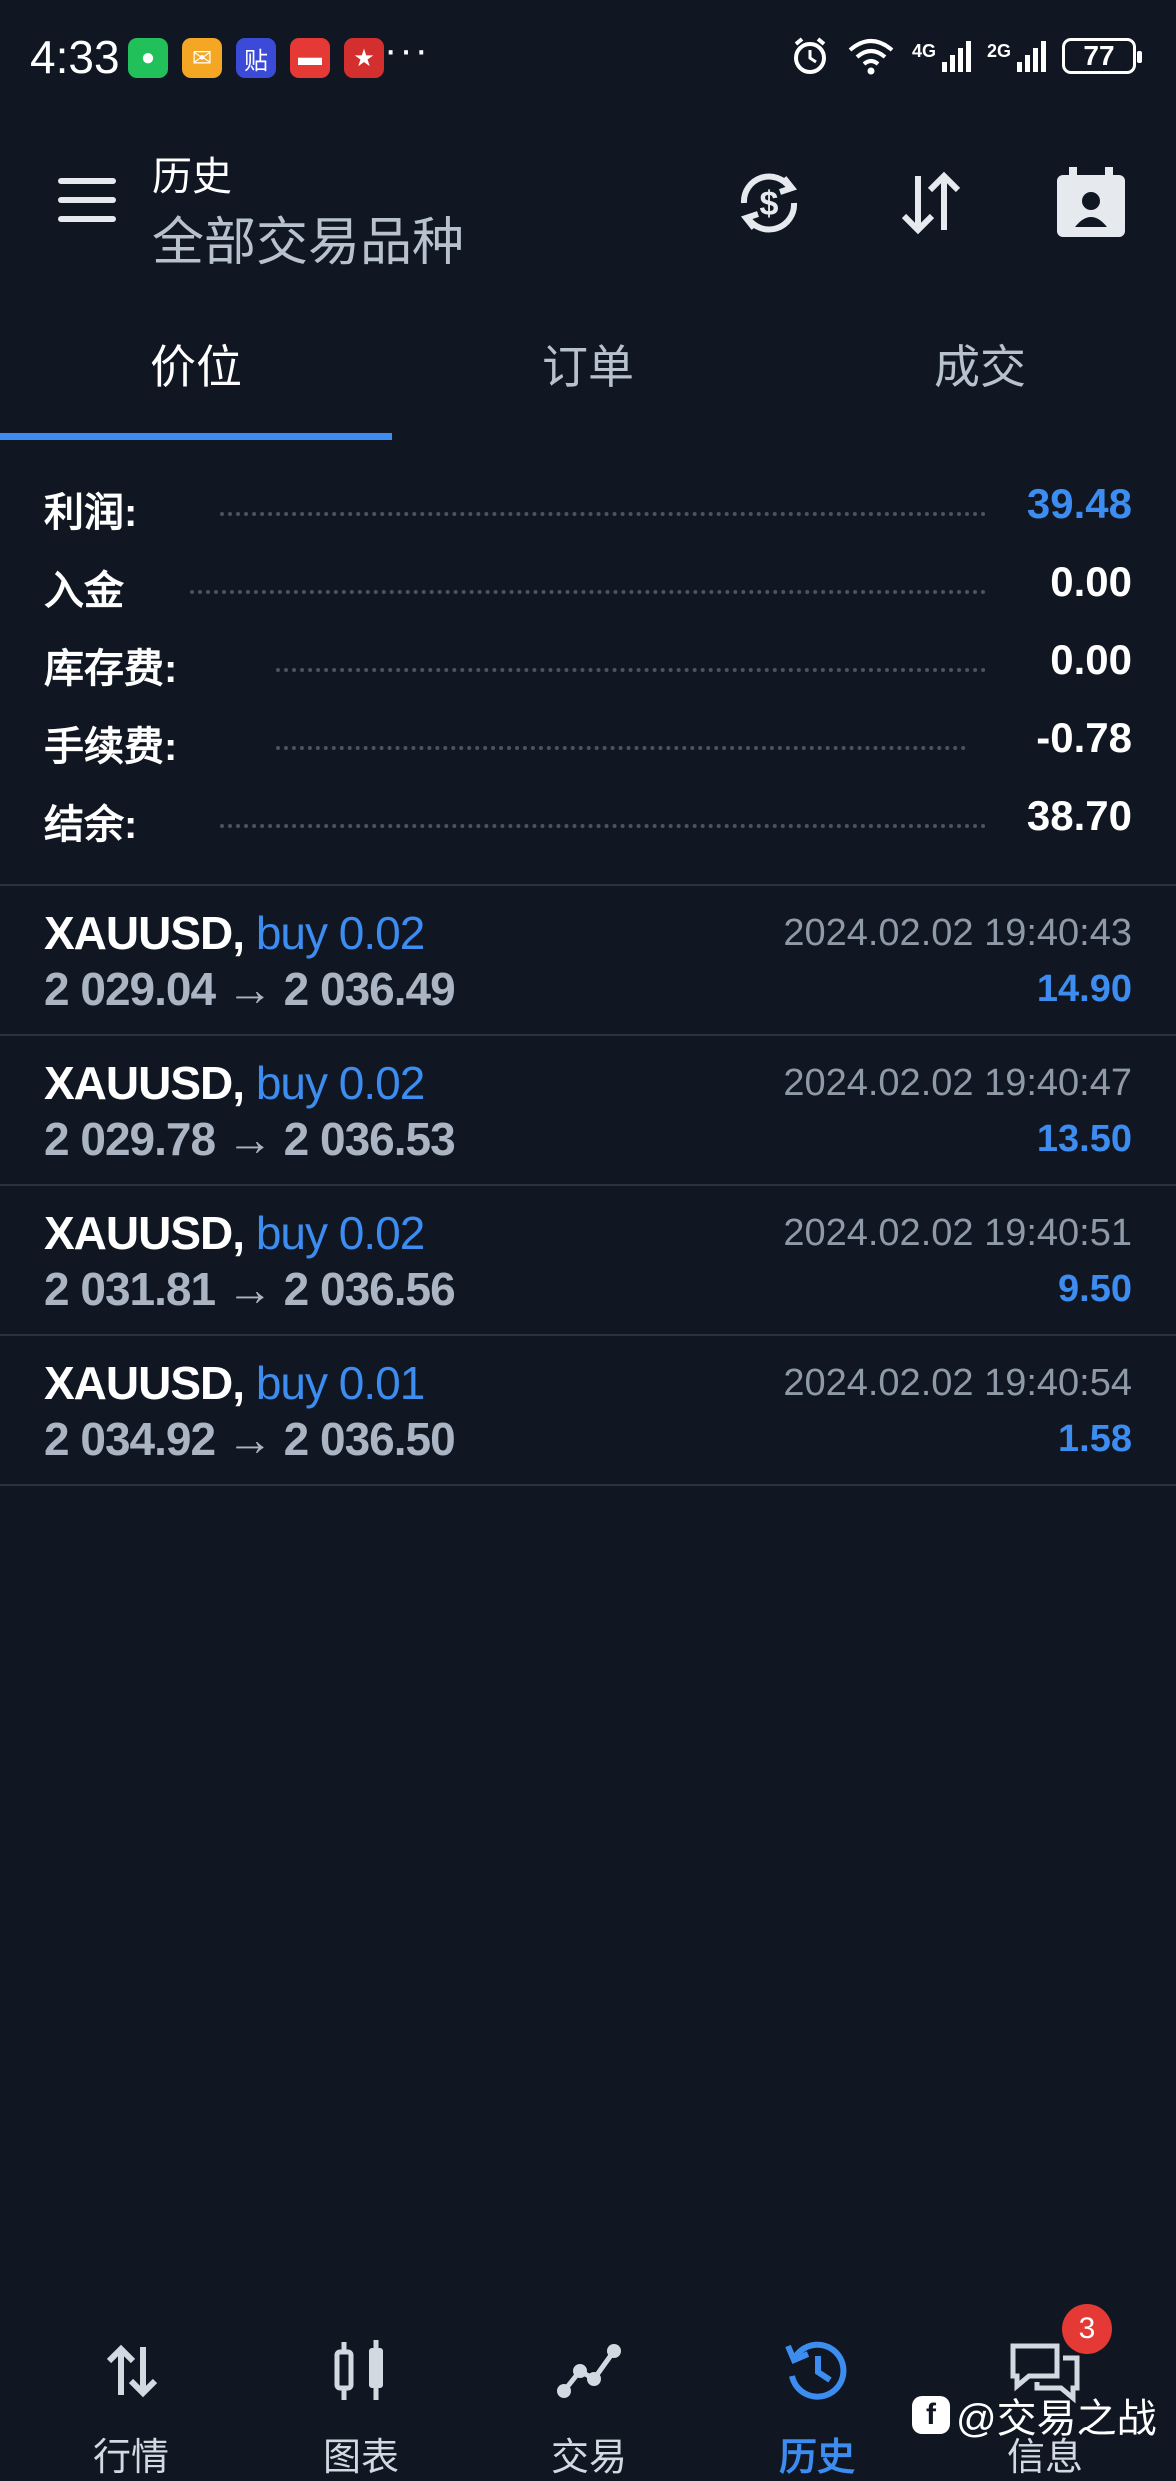  Describe the element at coordinates (1075, 738) in the screenshot. I see `summary-value: -0.78` at that location.